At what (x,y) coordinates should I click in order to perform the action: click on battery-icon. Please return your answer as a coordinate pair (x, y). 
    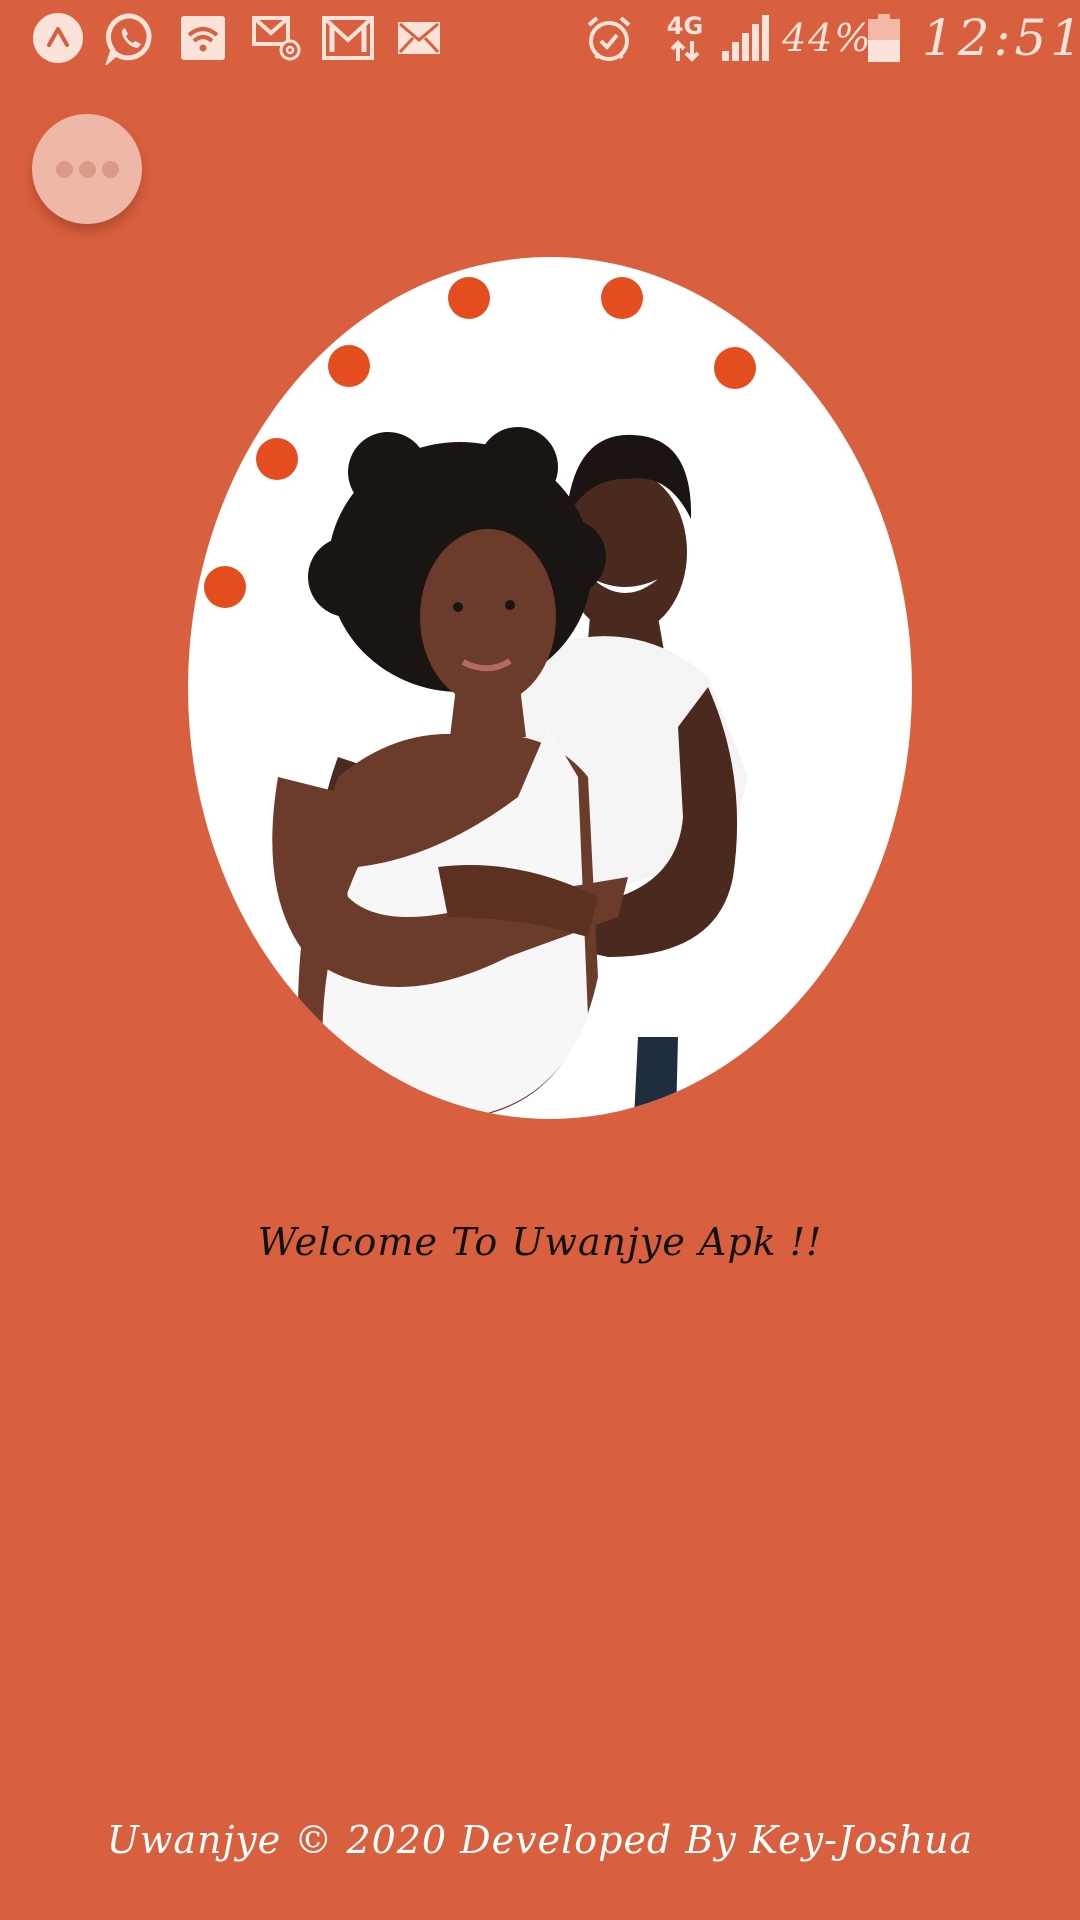
    Looking at the image, I should click on (884, 38).